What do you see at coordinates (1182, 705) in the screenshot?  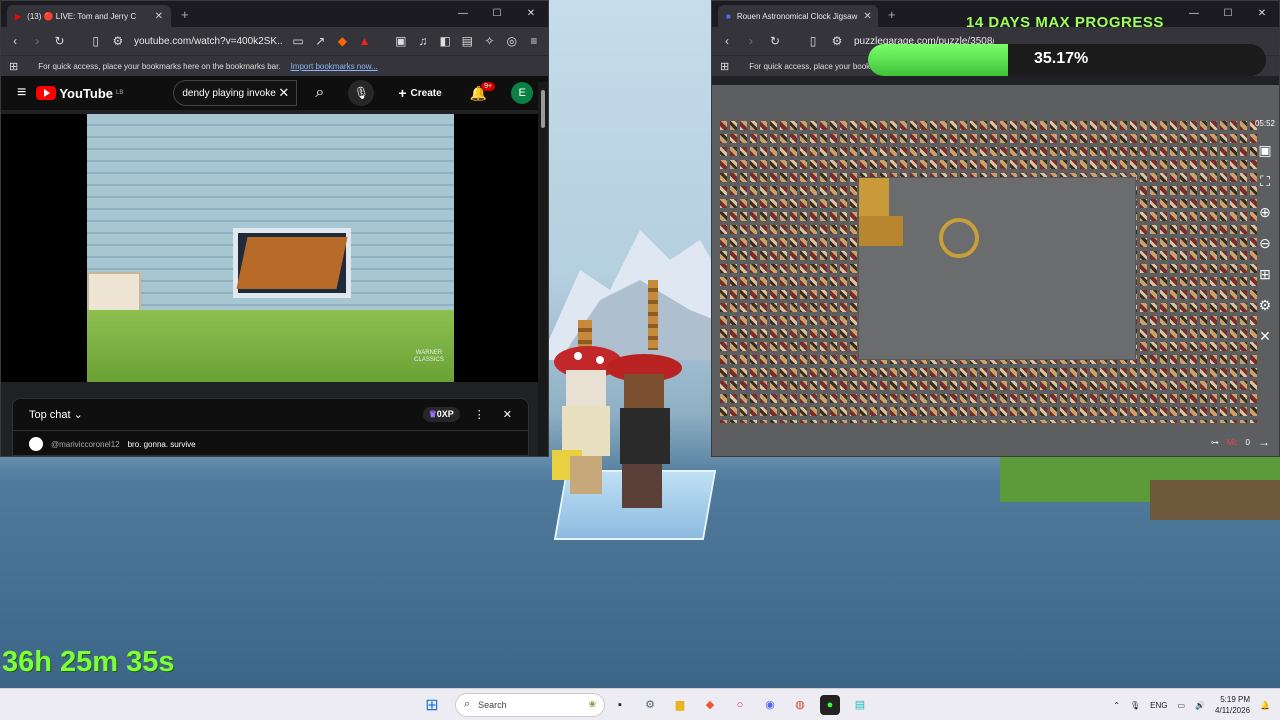 I see `network-icon: ▭` at bounding box center [1182, 705].